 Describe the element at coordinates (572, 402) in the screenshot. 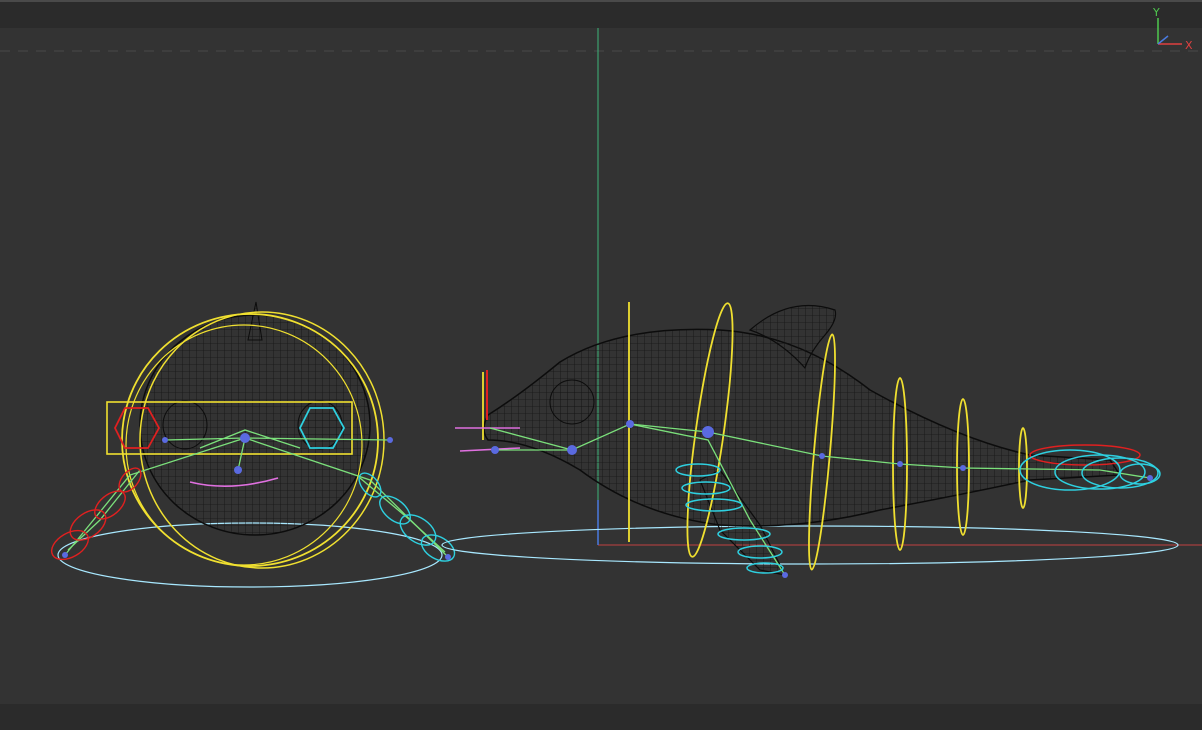

I see `side-eye` at that location.